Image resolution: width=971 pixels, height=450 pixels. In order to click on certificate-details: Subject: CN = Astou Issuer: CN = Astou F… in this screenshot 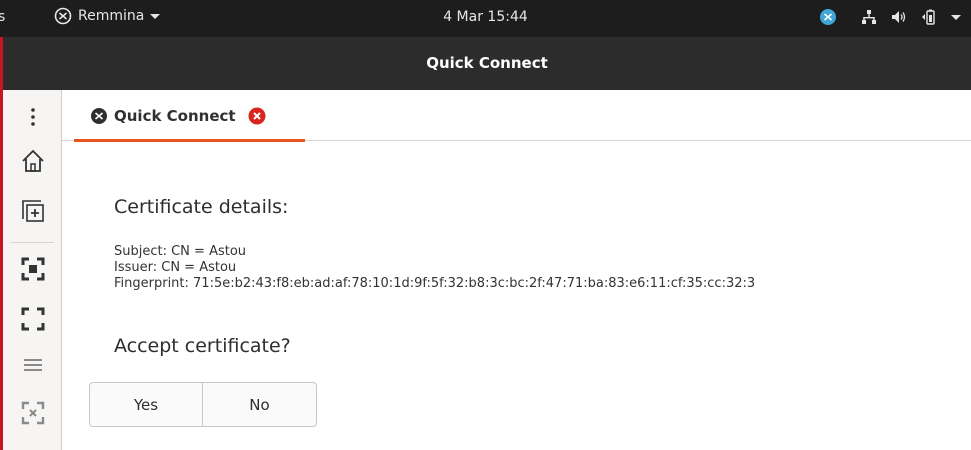, I will do `click(434, 268)`.